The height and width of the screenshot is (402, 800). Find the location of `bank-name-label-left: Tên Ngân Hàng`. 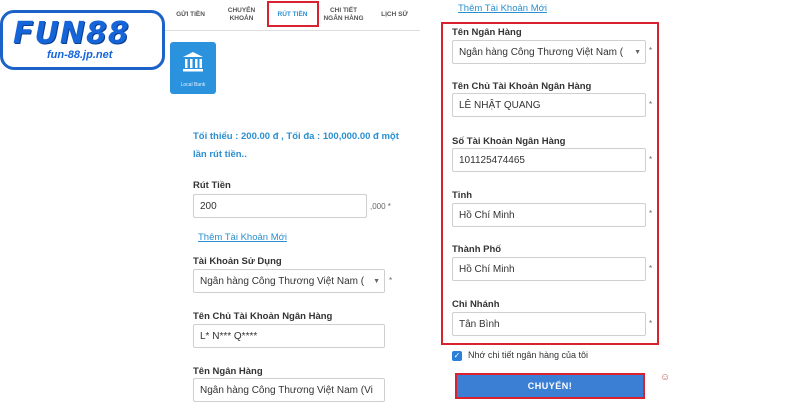

bank-name-label-left: Tên Ngân Hàng is located at coordinates (228, 371).